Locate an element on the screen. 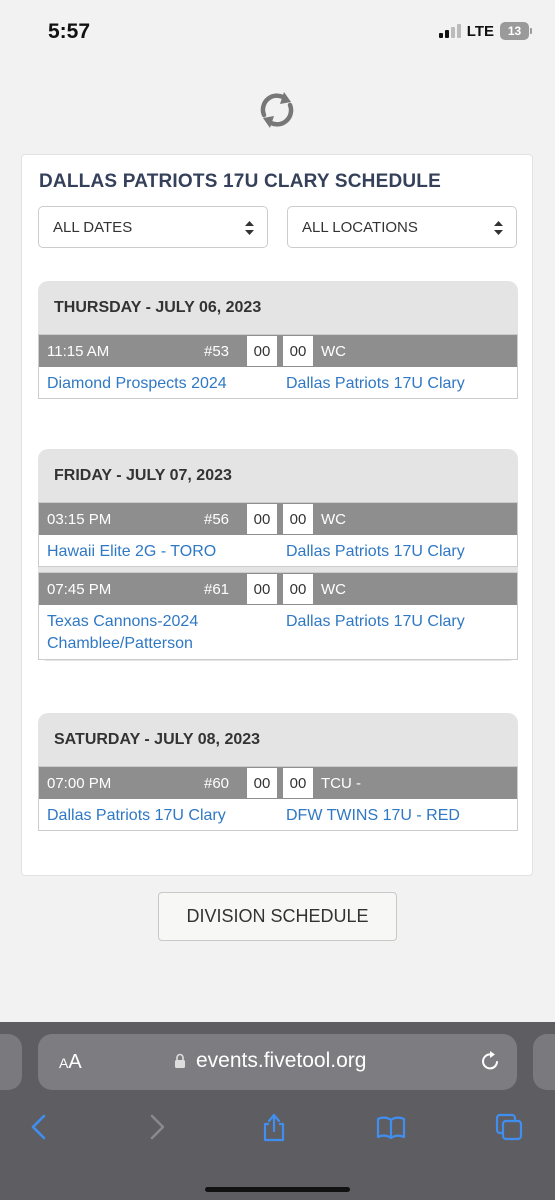 Image resolution: width=555 pixels, height=1200 pixels. status-indicators: LTE 13 is located at coordinates (485, 31).